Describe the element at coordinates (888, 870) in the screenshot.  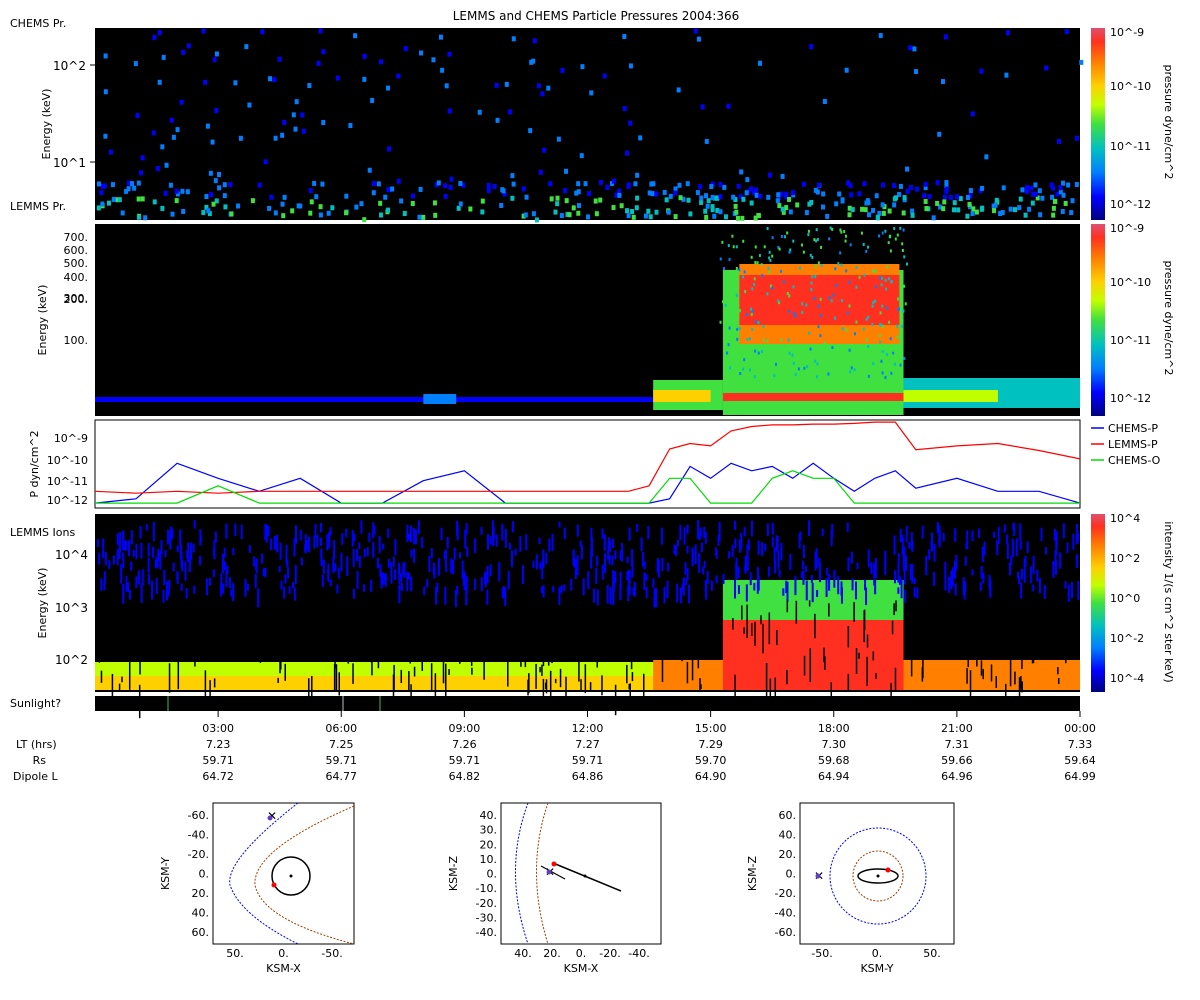
I see `titan-position-marker` at that location.